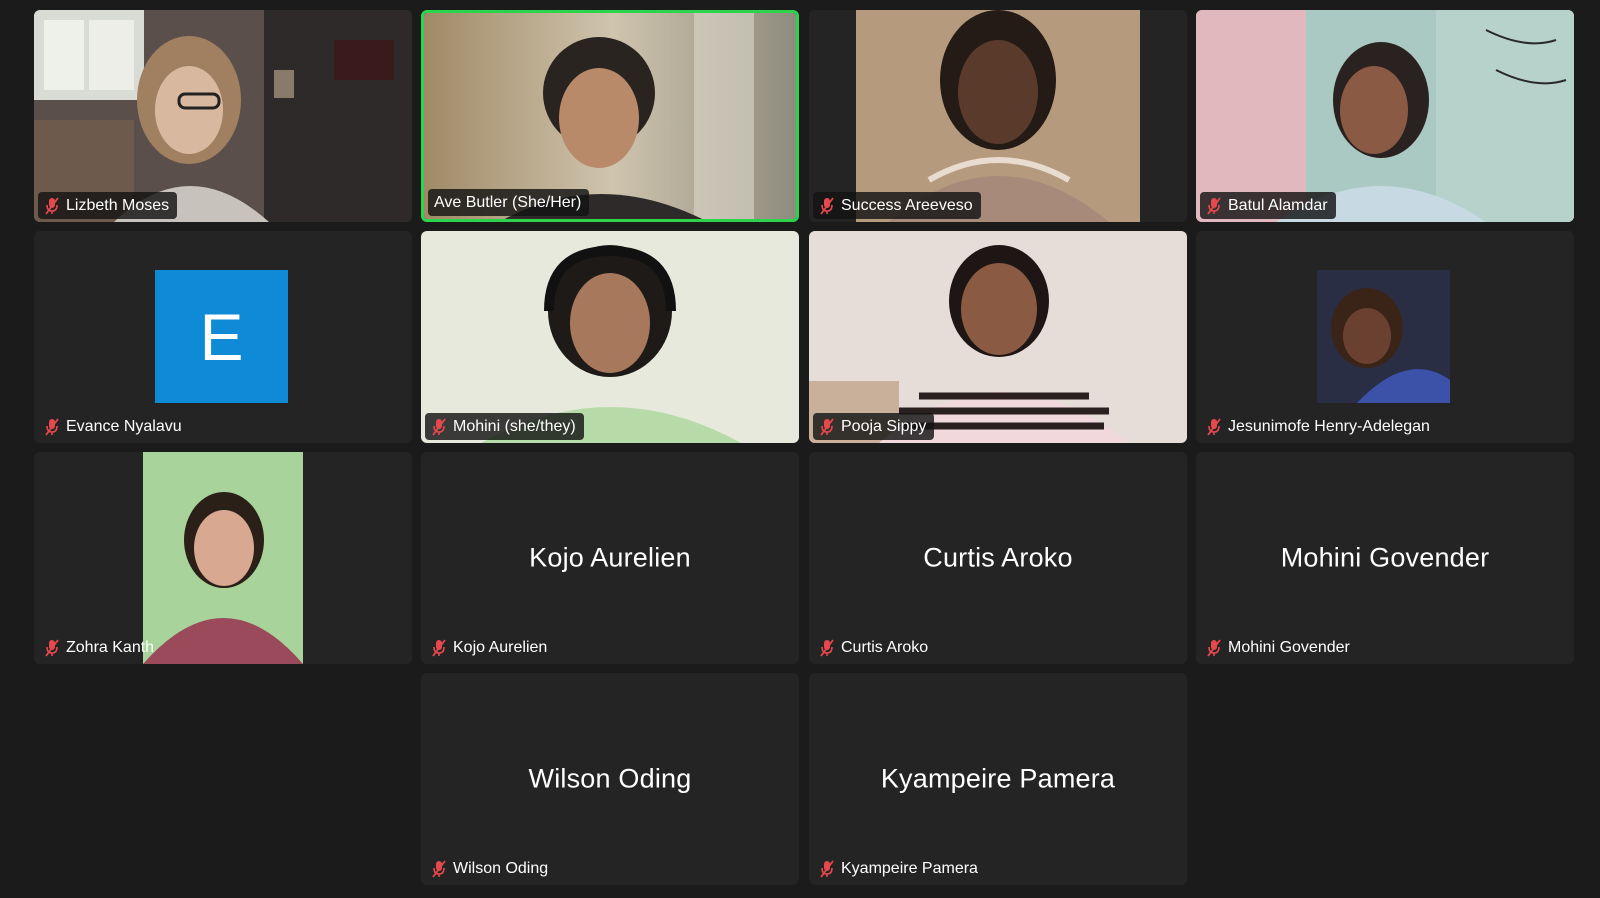 This screenshot has width=1600, height=898. I want to click on avatar: E, so click(221, 336).